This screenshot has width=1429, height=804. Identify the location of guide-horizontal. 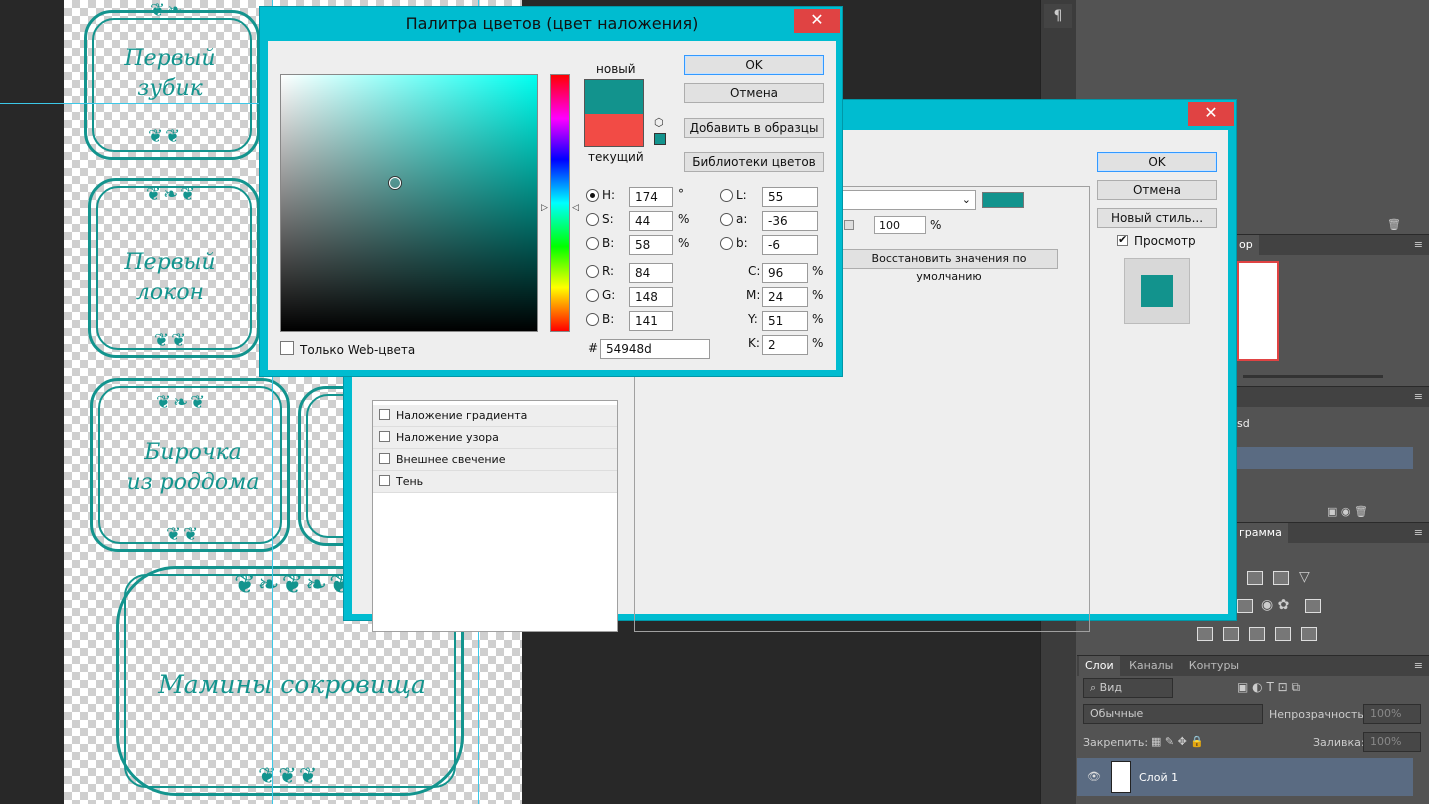
(132, 103).